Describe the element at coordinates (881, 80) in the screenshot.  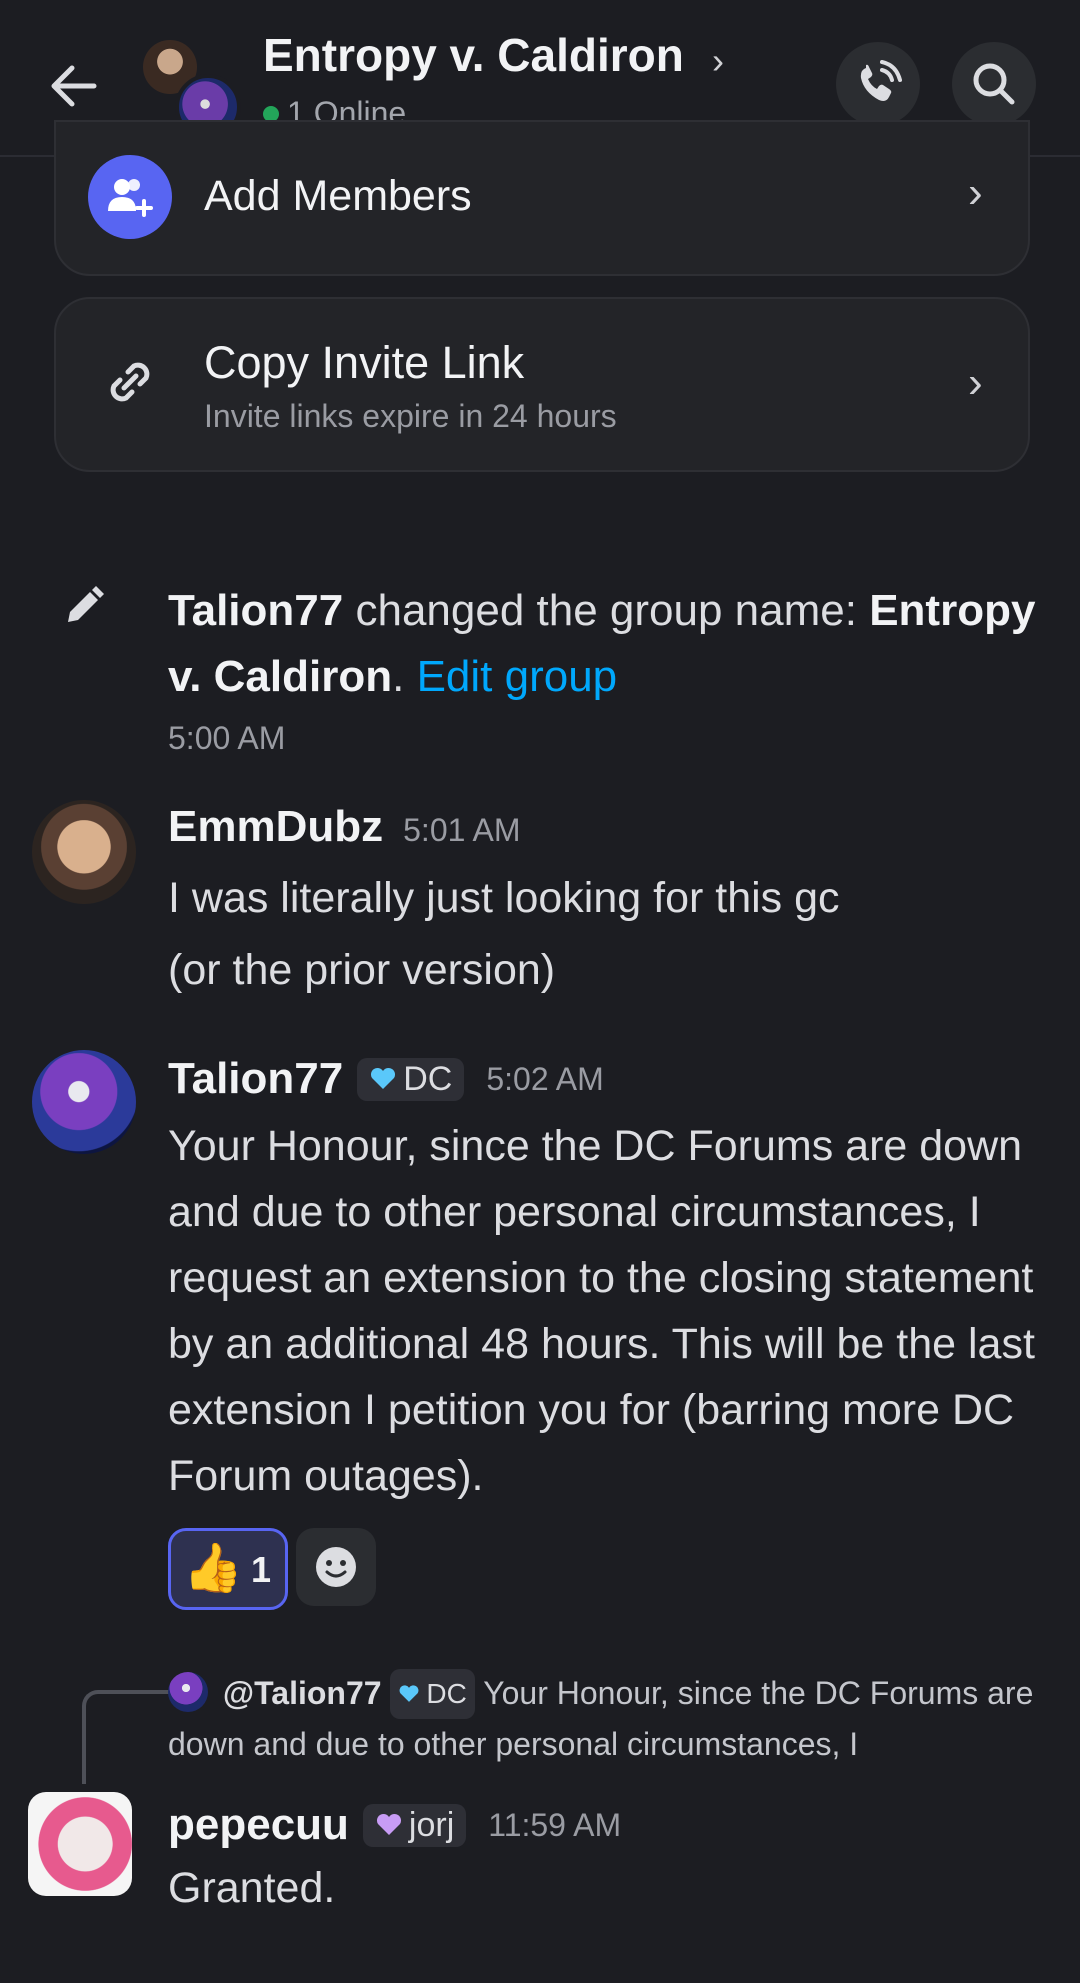
I see `phone-icon` at that location.